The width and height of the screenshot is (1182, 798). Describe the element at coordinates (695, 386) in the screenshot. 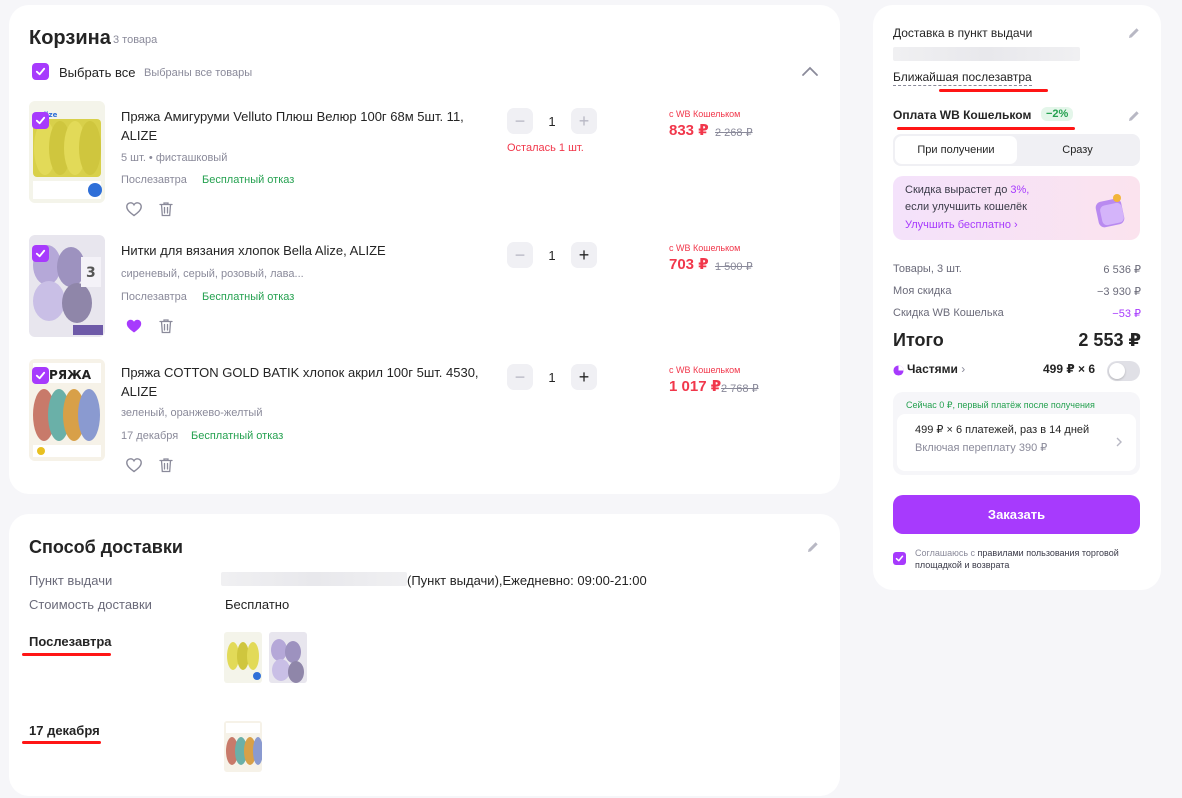

I see `item-price: 1 017 ₽` at that location.